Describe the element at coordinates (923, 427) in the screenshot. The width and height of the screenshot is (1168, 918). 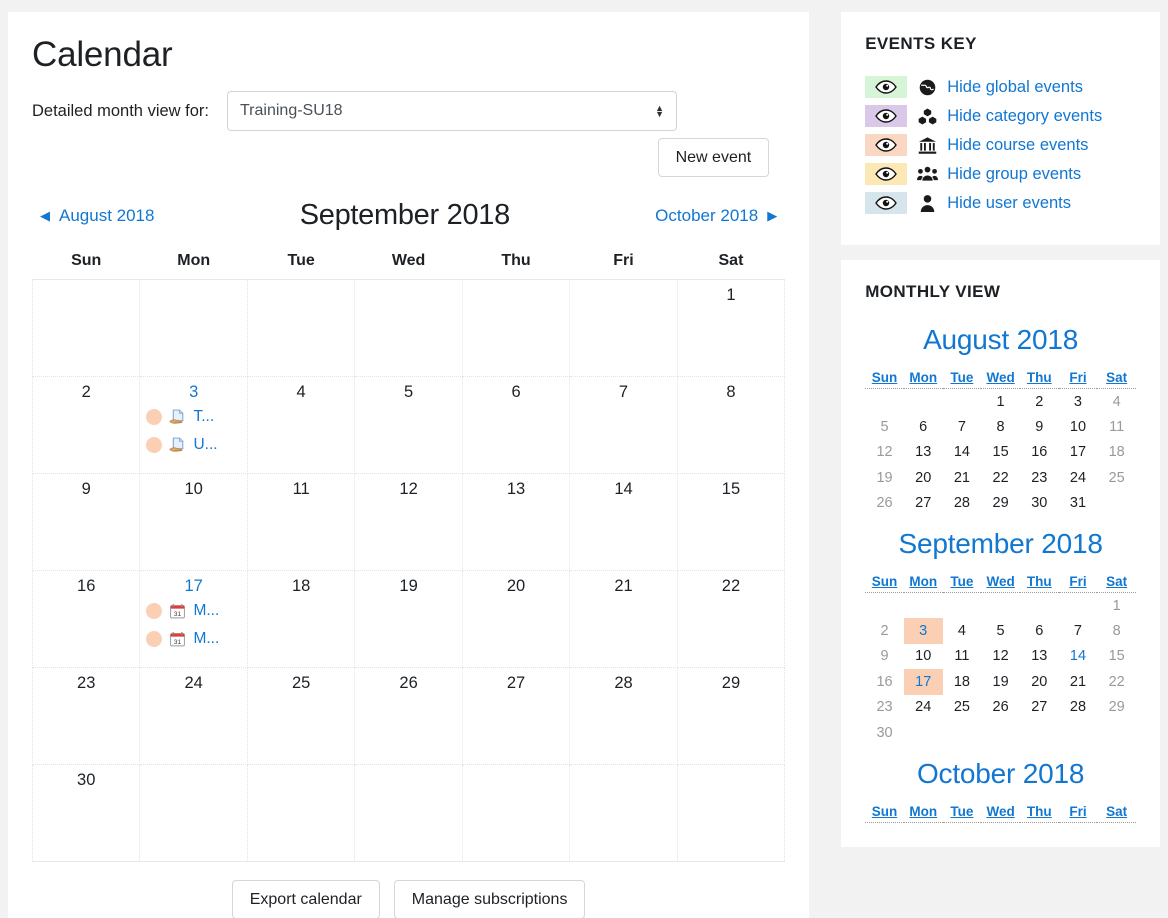
I see `mini-day-cell: 6` at that location.